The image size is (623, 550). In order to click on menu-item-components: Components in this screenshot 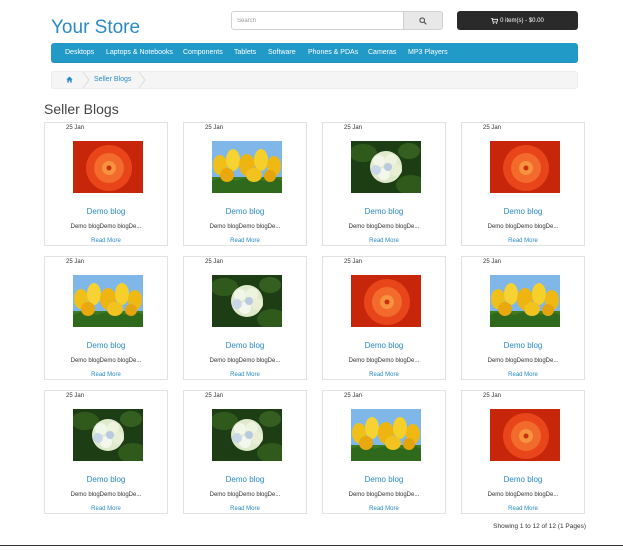, I will do `click(203, 52)`.